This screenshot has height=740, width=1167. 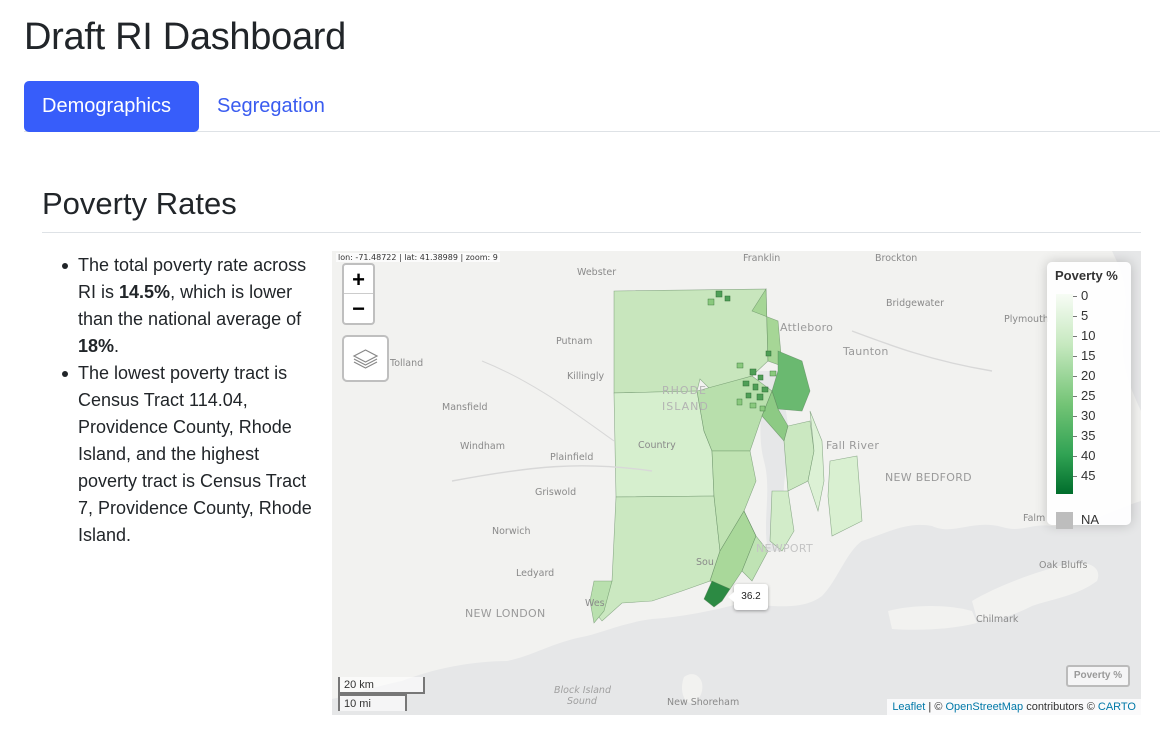 What do you see at coordinates (1084, 355) in the screenshot?
I see `legend-tick: 15` at bounding box center [1084, 355].